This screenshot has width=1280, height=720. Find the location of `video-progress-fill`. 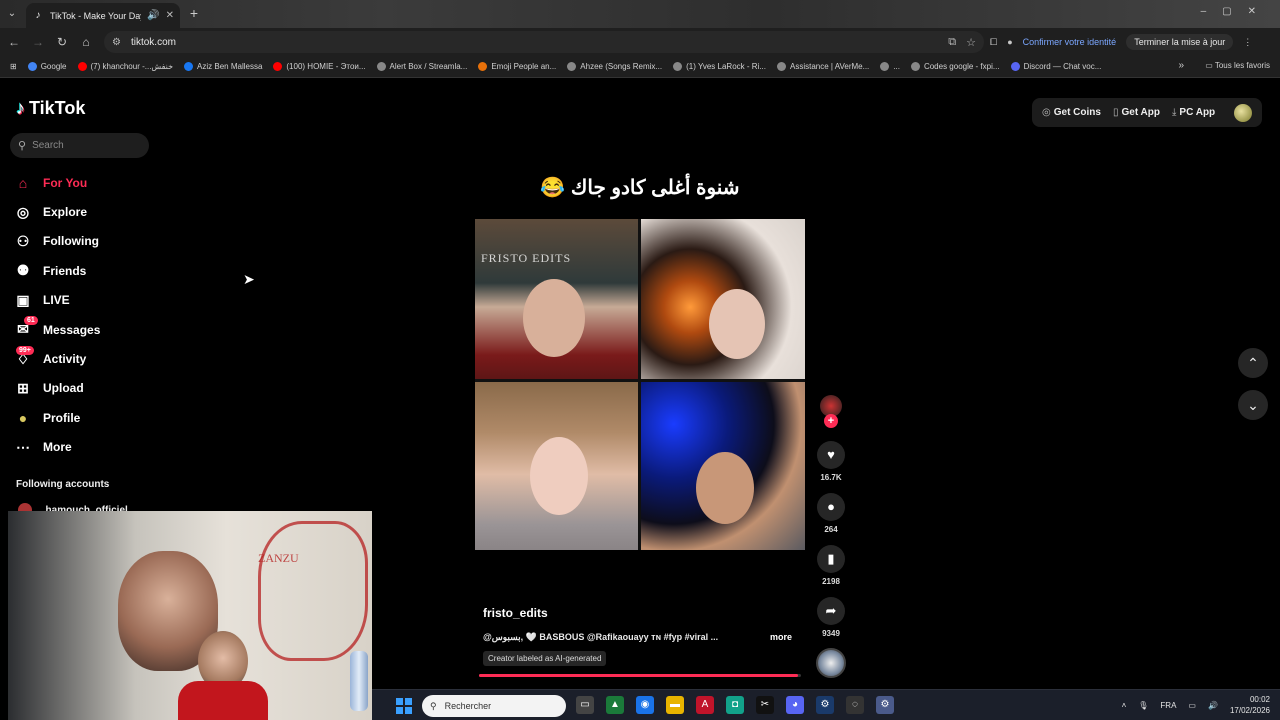

video-progress-fill is located at coordinates (638, 675).